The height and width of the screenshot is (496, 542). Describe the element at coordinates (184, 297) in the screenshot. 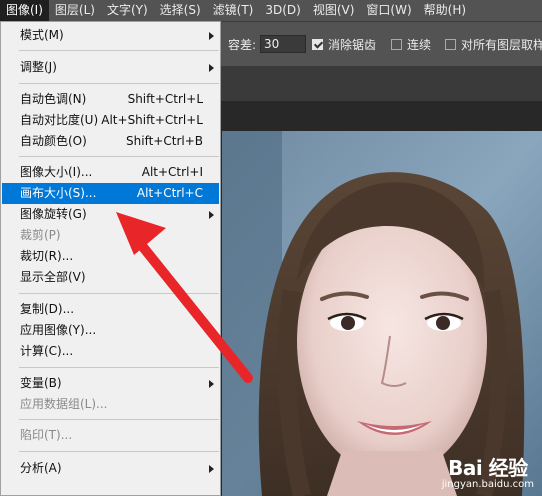

I see `red-arrow-icon` at that location.